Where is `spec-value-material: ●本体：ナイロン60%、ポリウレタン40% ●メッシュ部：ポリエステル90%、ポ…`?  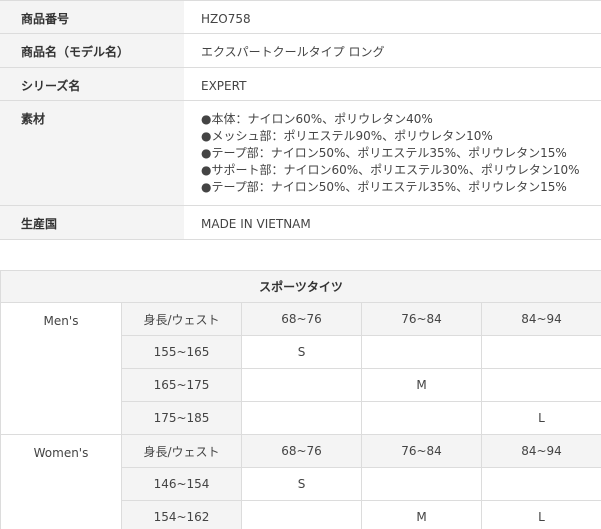 spec-value-material: ●本体：ナイロン60%、ポリウレタン40% ●メッシュ部：ポリエステル90%、ポ… is located at coordinates (392, 153).